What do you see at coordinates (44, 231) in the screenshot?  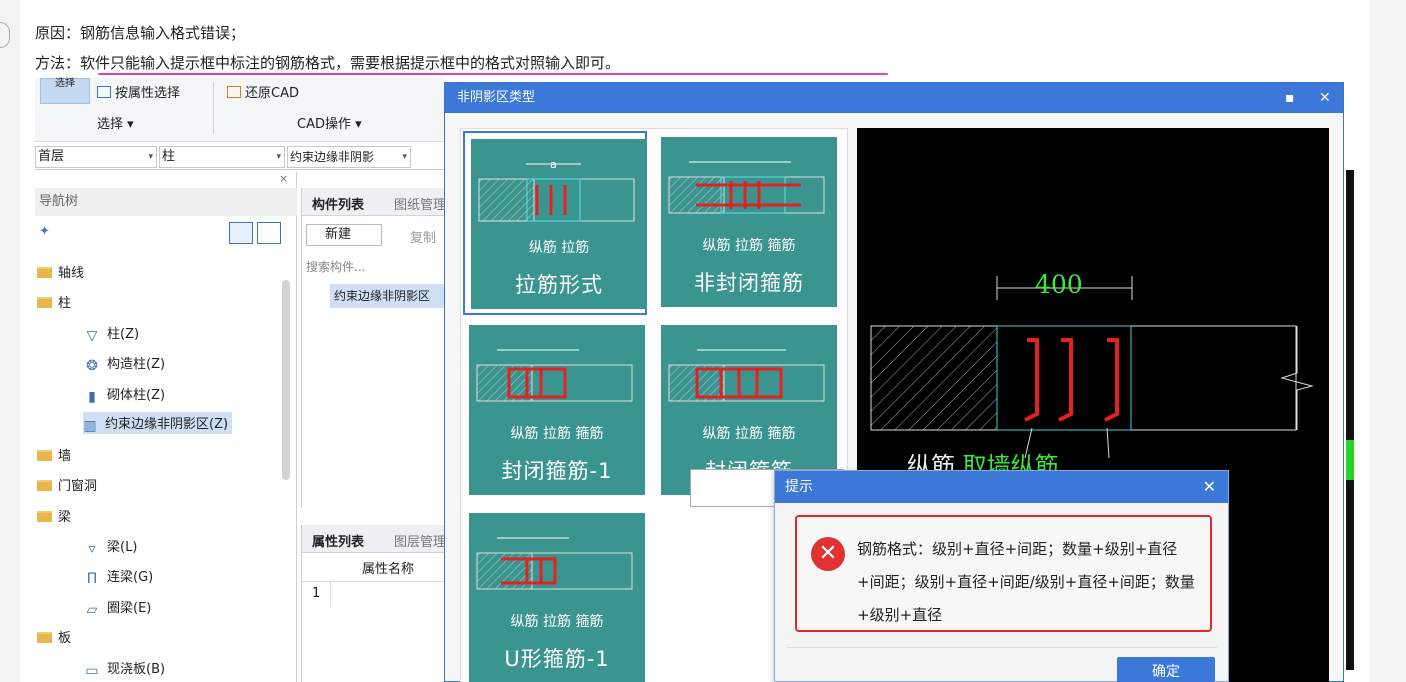 I see `sparkle-icon: ✦` at bounding box center [44, 231].